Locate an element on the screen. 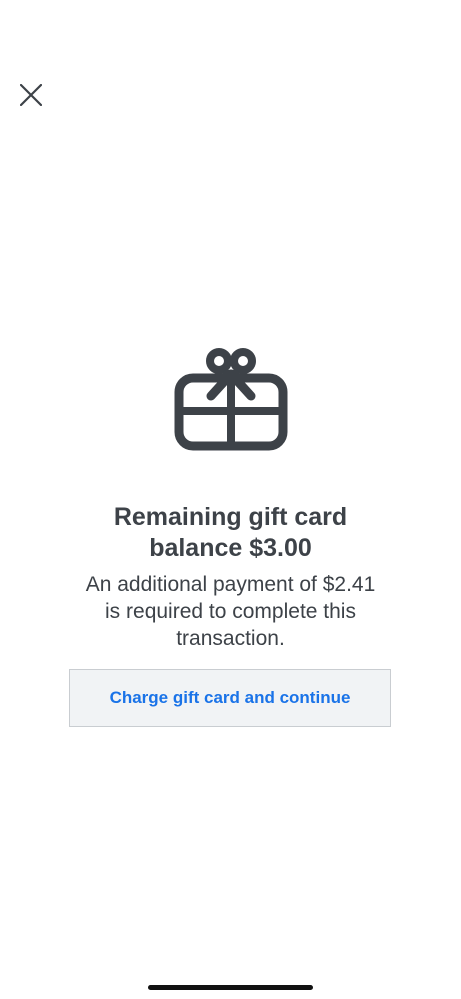  payment-message-line-1: An additional payment of $2.41 is located at coordinates (230, 584).